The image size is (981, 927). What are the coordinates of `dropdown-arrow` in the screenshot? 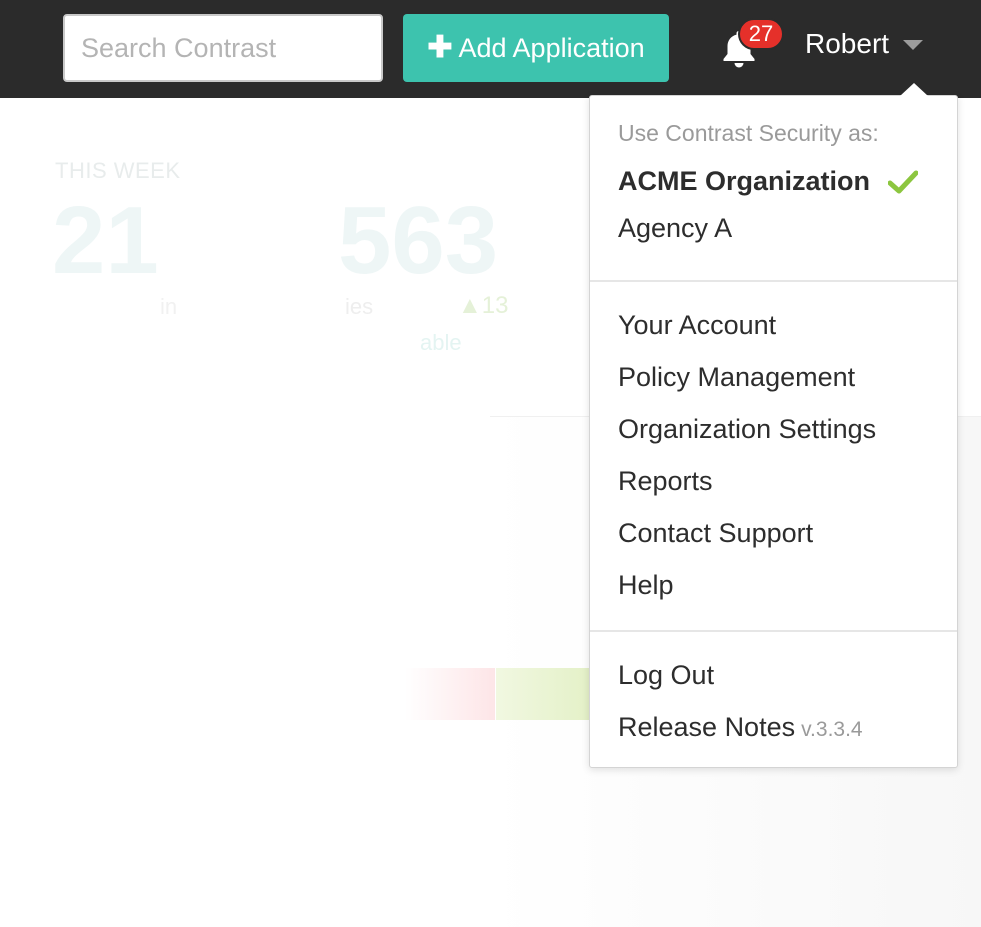 It's located at (914, 89).